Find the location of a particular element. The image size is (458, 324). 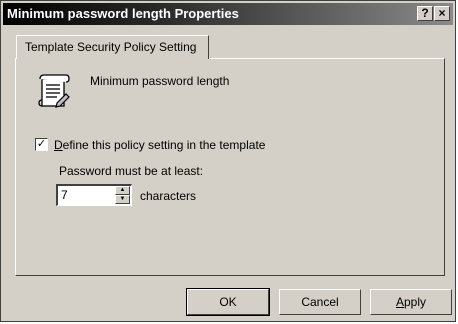

close-button: × is located at coordinates (442, 13).